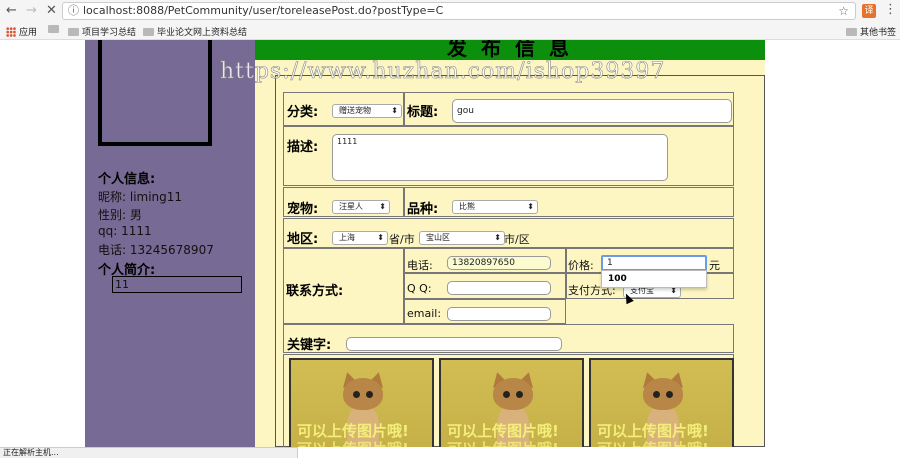 The height and width of the screenshot is (458, 900). What do you see at coordinates (309, 345) in the screenshot?
I see `keyword-label: 关键字:` at bounding box center [309, 345].